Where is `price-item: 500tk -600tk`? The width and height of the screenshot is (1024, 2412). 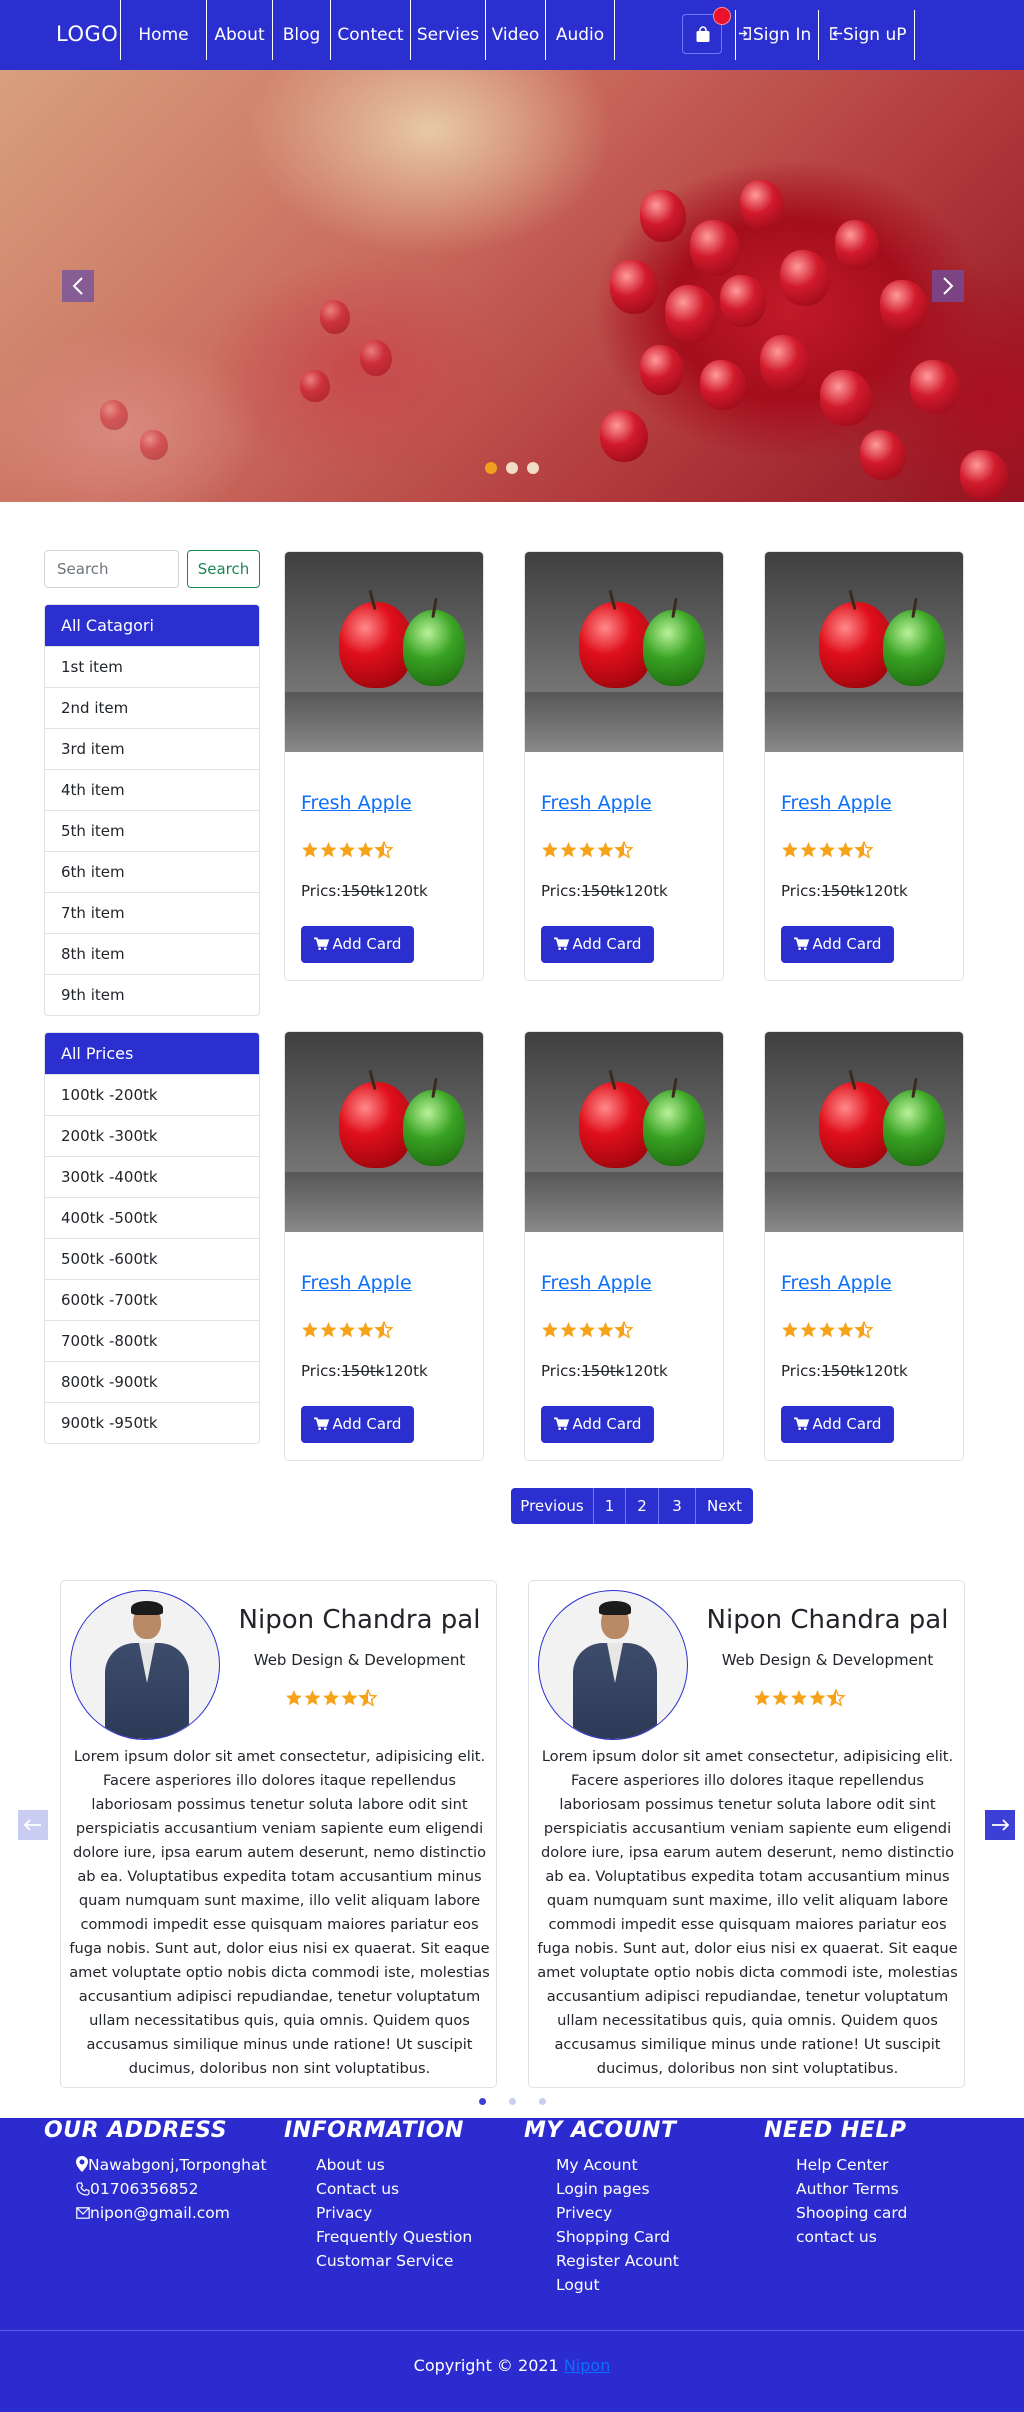 price-item: 500tk -600tk is located at coordinates (152, 1258).